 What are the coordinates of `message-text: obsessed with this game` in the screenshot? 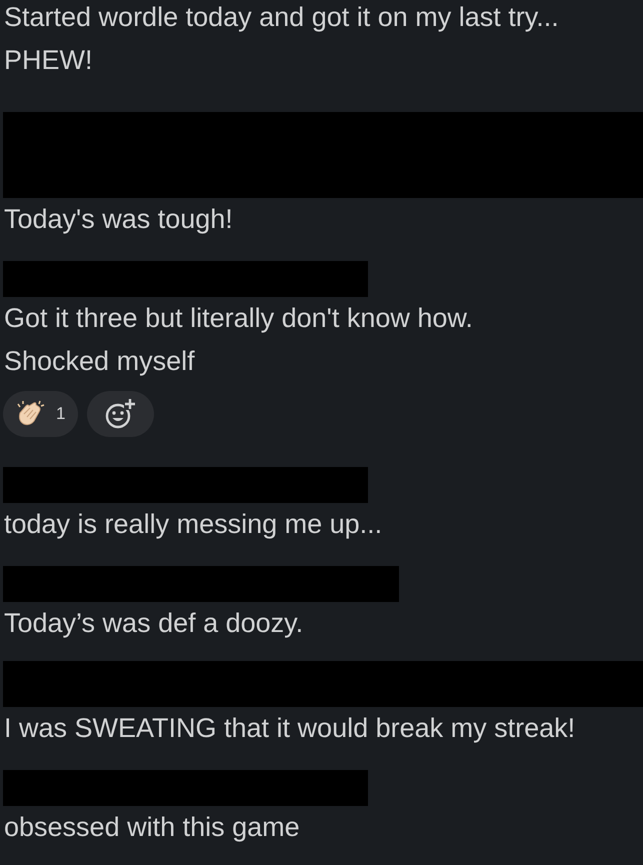 It's located at (152, 827).